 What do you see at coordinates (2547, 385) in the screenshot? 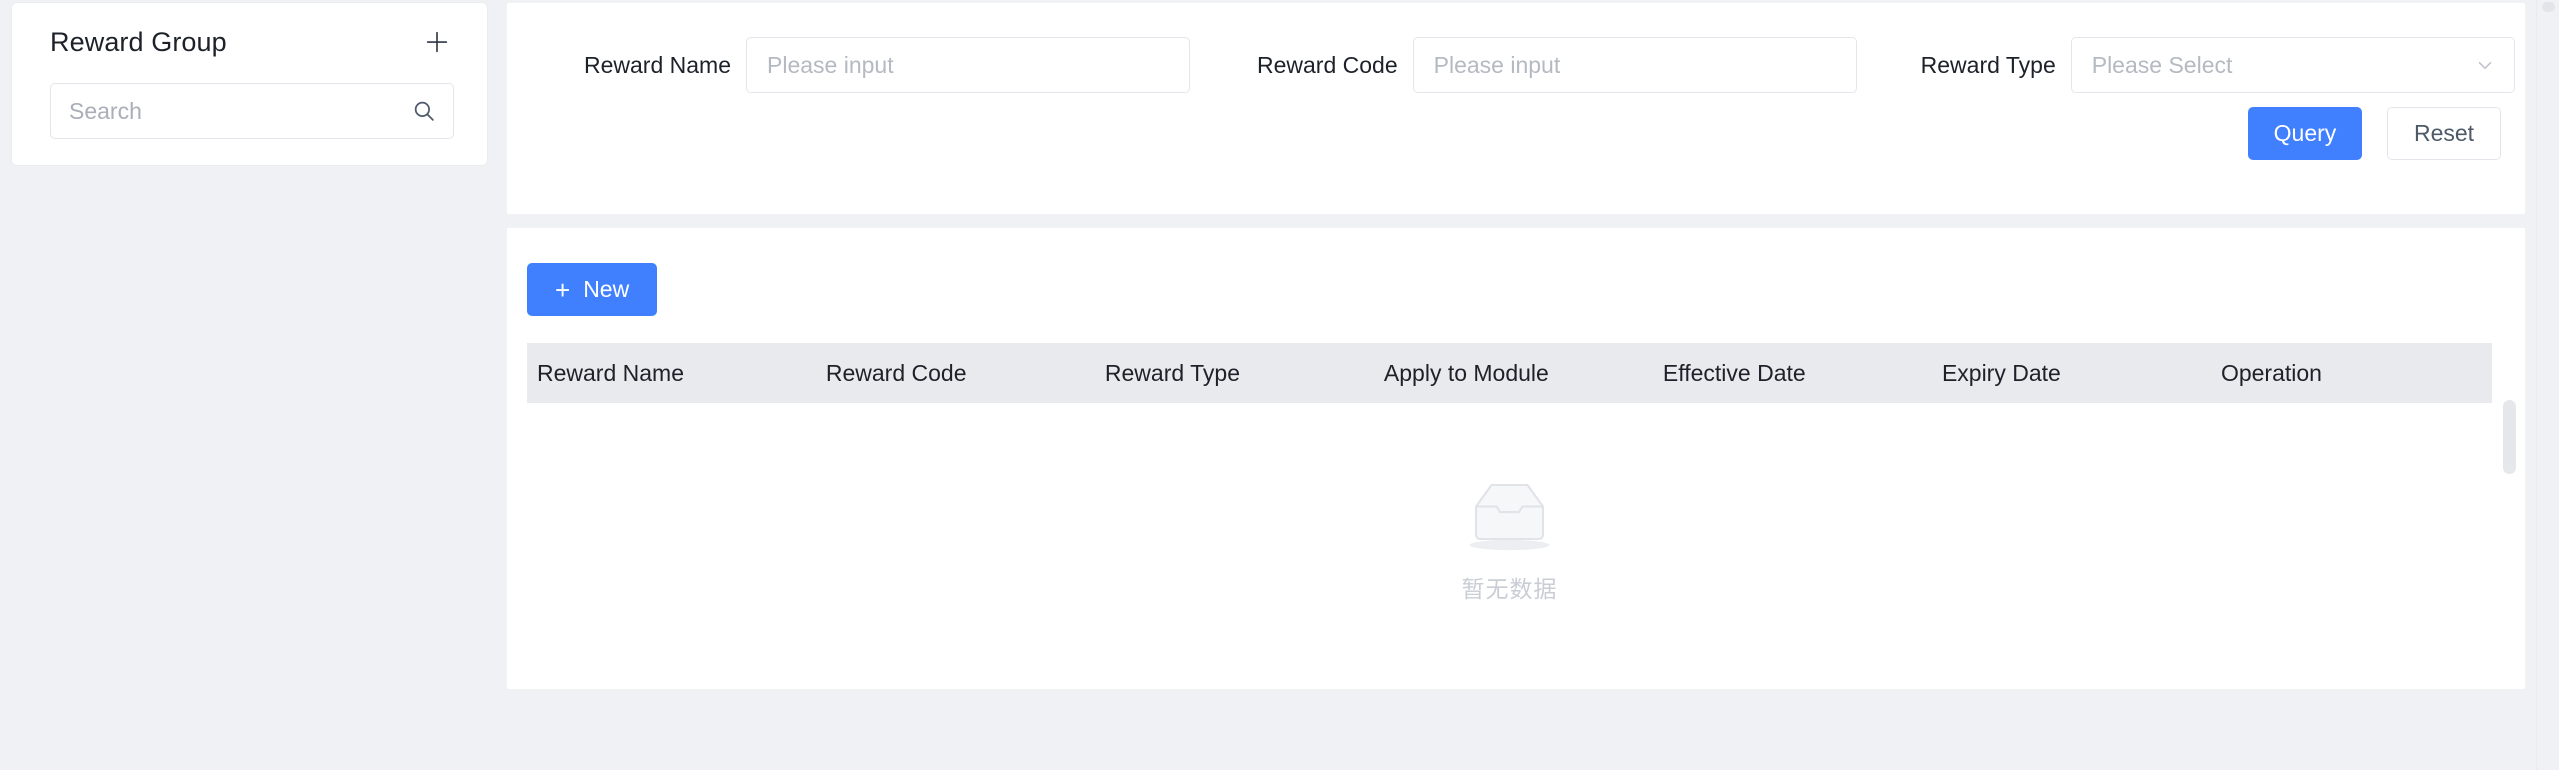
I see `page-vertical-scrollbar` at bounding box center [2547, 385].